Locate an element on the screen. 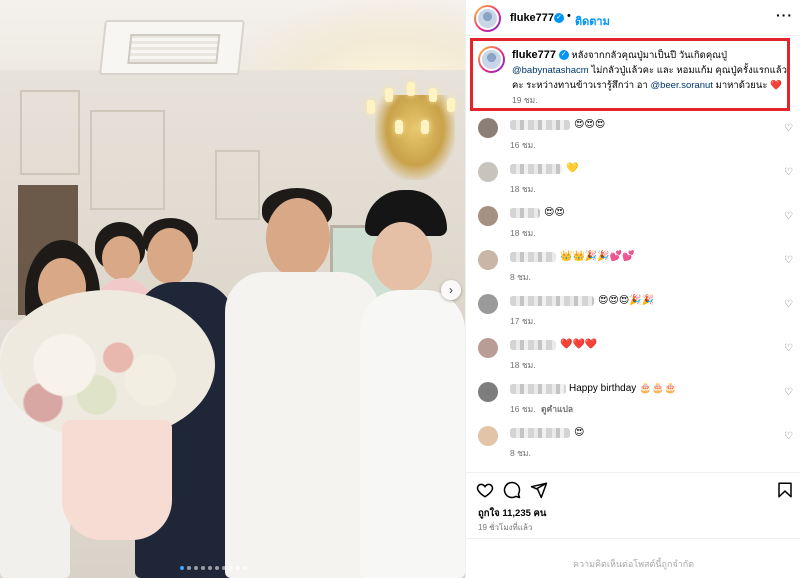 The height and width of the screenshot is (578, 800). caption-author-avatar is located at coordinates (491, 59).